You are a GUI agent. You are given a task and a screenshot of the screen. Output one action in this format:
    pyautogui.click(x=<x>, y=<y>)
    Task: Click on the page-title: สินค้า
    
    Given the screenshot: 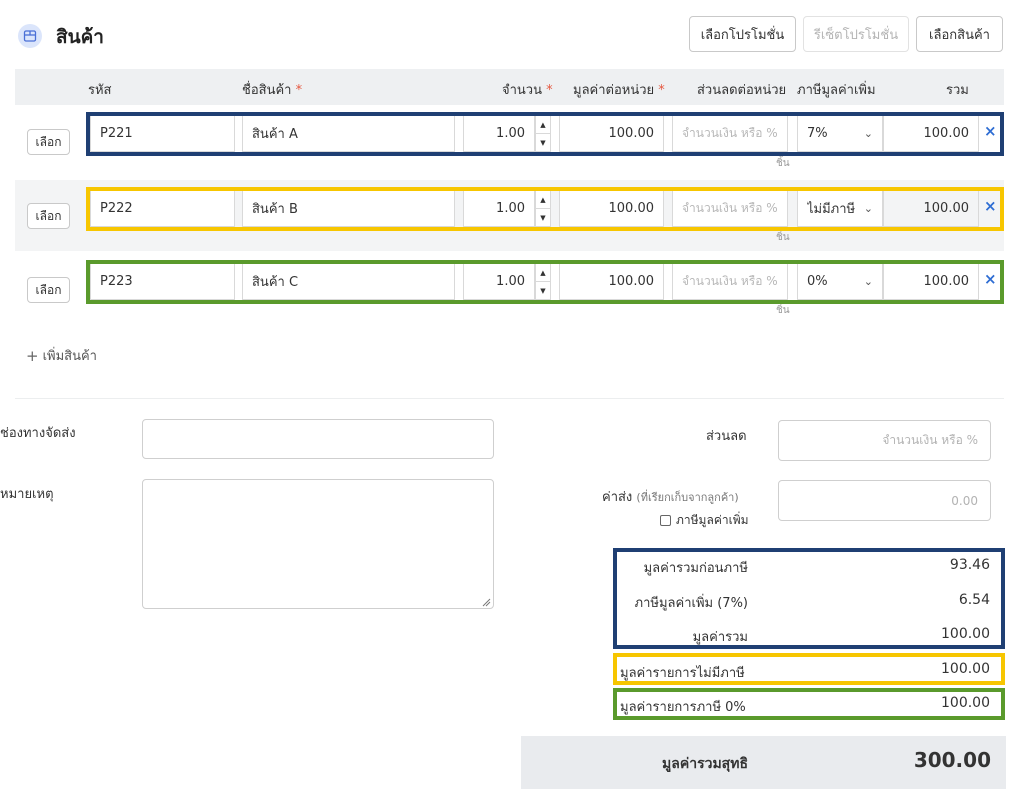 What is the action you would take?
    pyautogui.click(x=80, y=37)
    